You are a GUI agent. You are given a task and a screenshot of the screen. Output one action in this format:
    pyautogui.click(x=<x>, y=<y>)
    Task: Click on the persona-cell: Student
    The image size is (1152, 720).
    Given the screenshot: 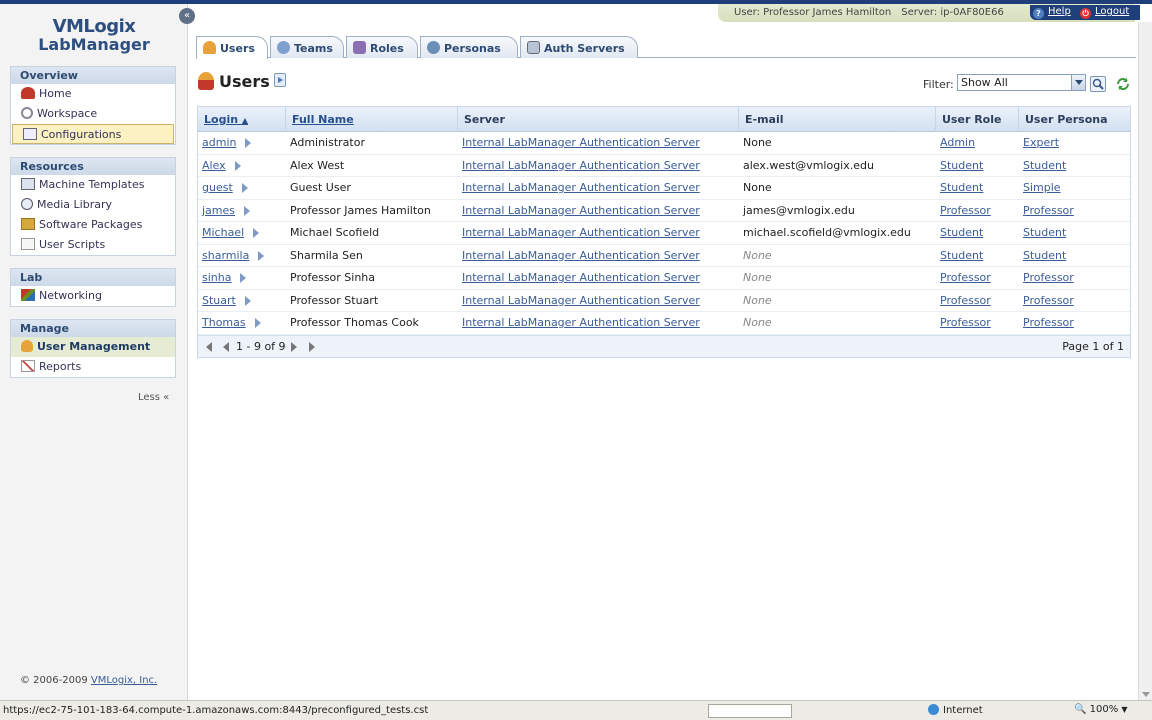 What is the action you would take?
    pyautogui.click(x=1074, y=233)
    